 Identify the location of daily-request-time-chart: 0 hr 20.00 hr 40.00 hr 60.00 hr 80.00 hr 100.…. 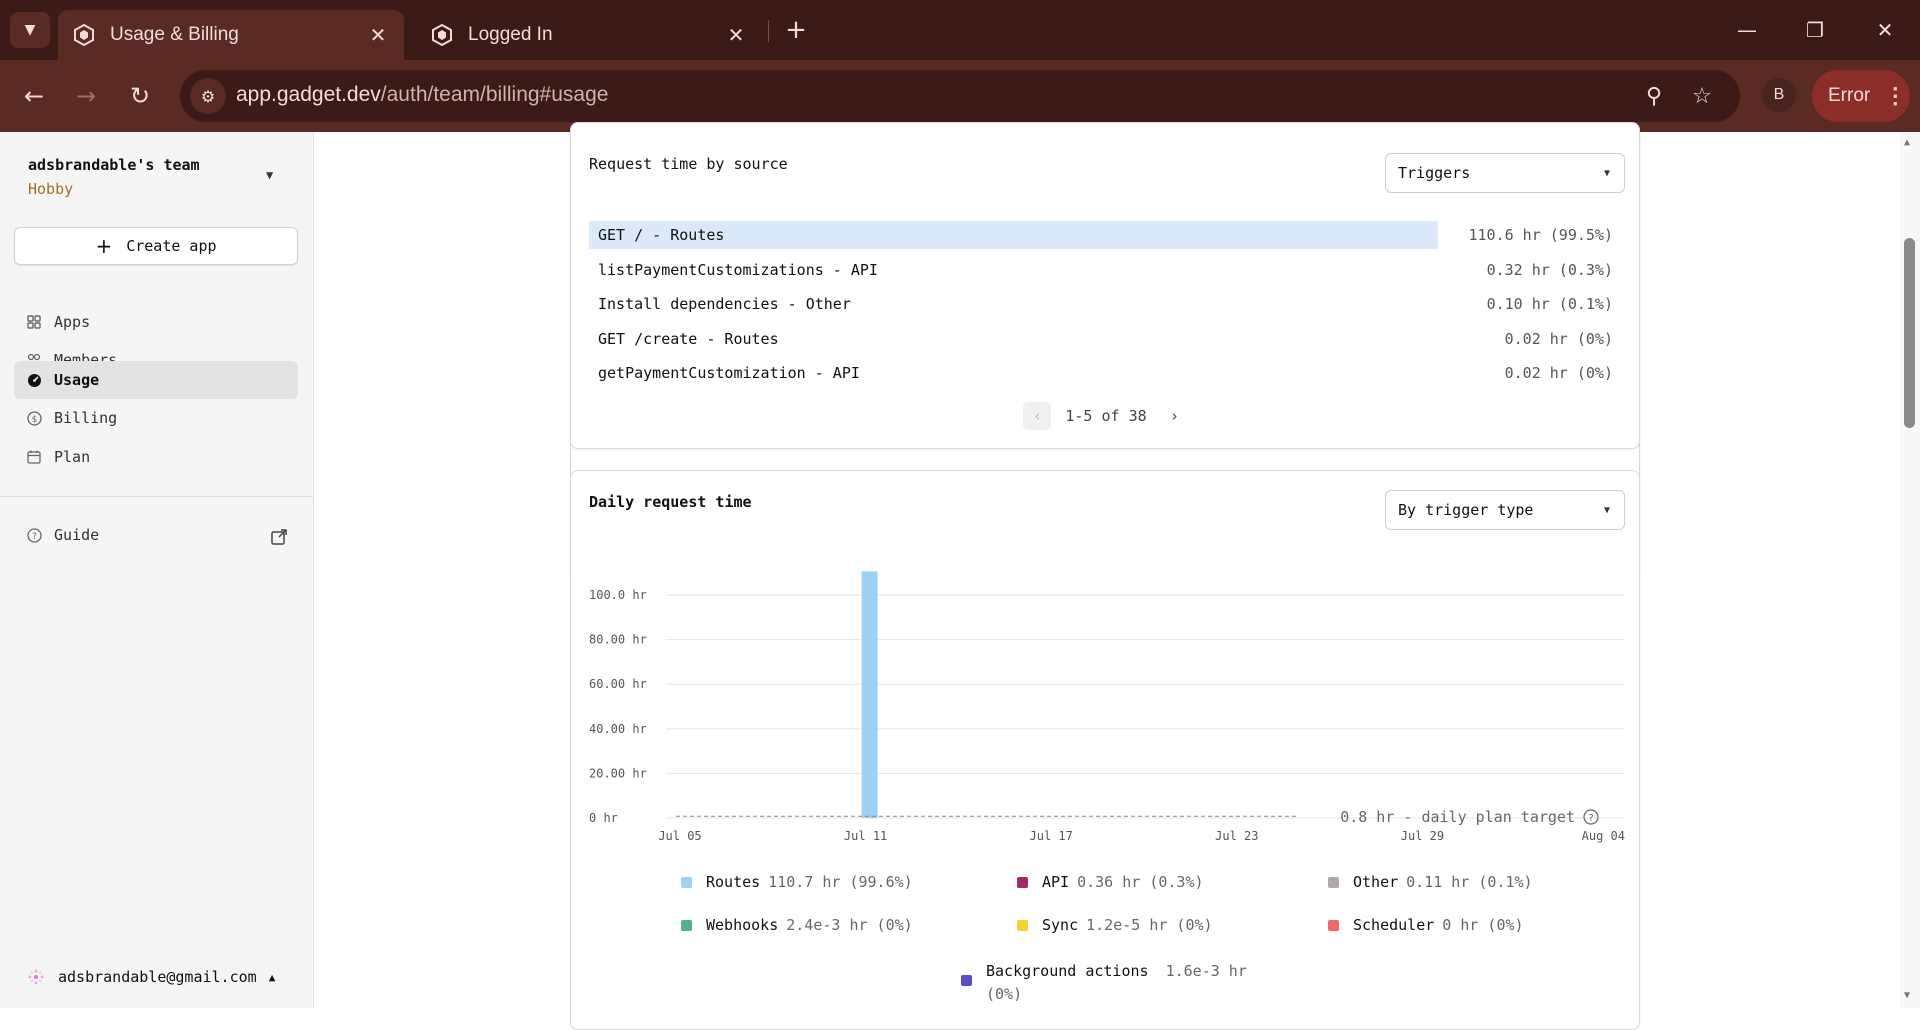
(1107, 707).